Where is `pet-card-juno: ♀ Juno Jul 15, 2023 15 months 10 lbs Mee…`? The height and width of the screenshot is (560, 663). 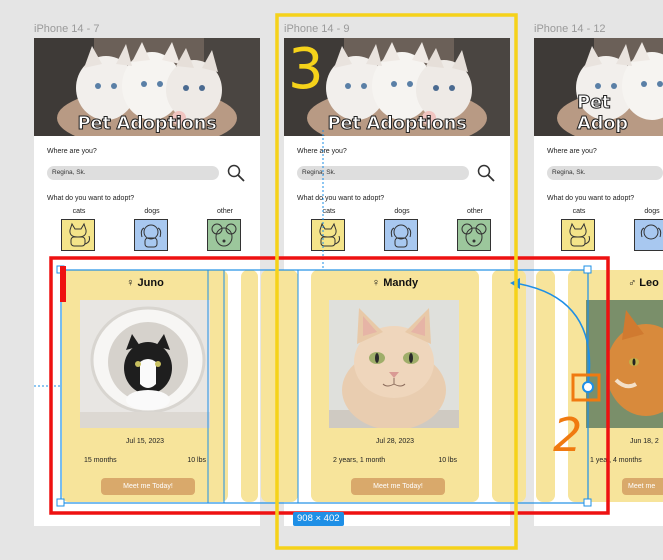 pet-card-juno: ♀ Juno Jul 15, 2023 15 months 10 lbs Mee… is located at coordinates (145, 386).